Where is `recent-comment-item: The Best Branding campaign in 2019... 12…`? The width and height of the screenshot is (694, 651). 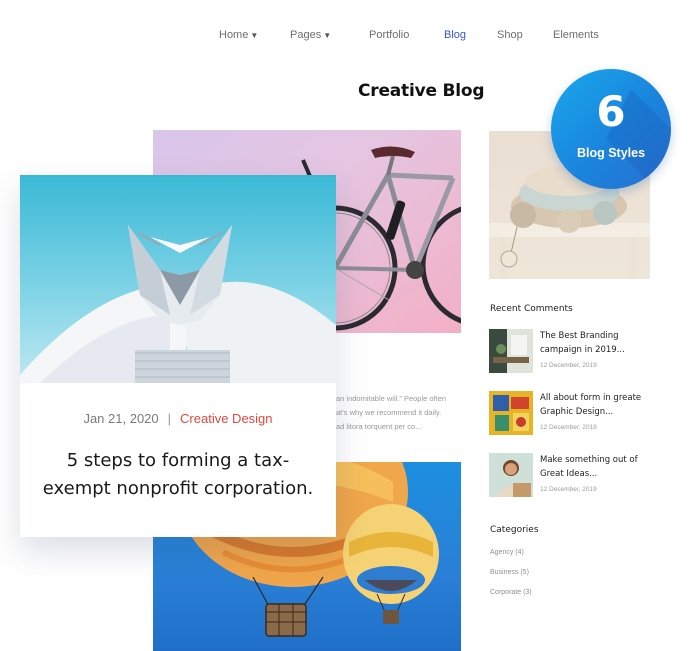
recent-comment-item: The Best Branding campaign in 2019... 12… is located at coordinates (574, 351).